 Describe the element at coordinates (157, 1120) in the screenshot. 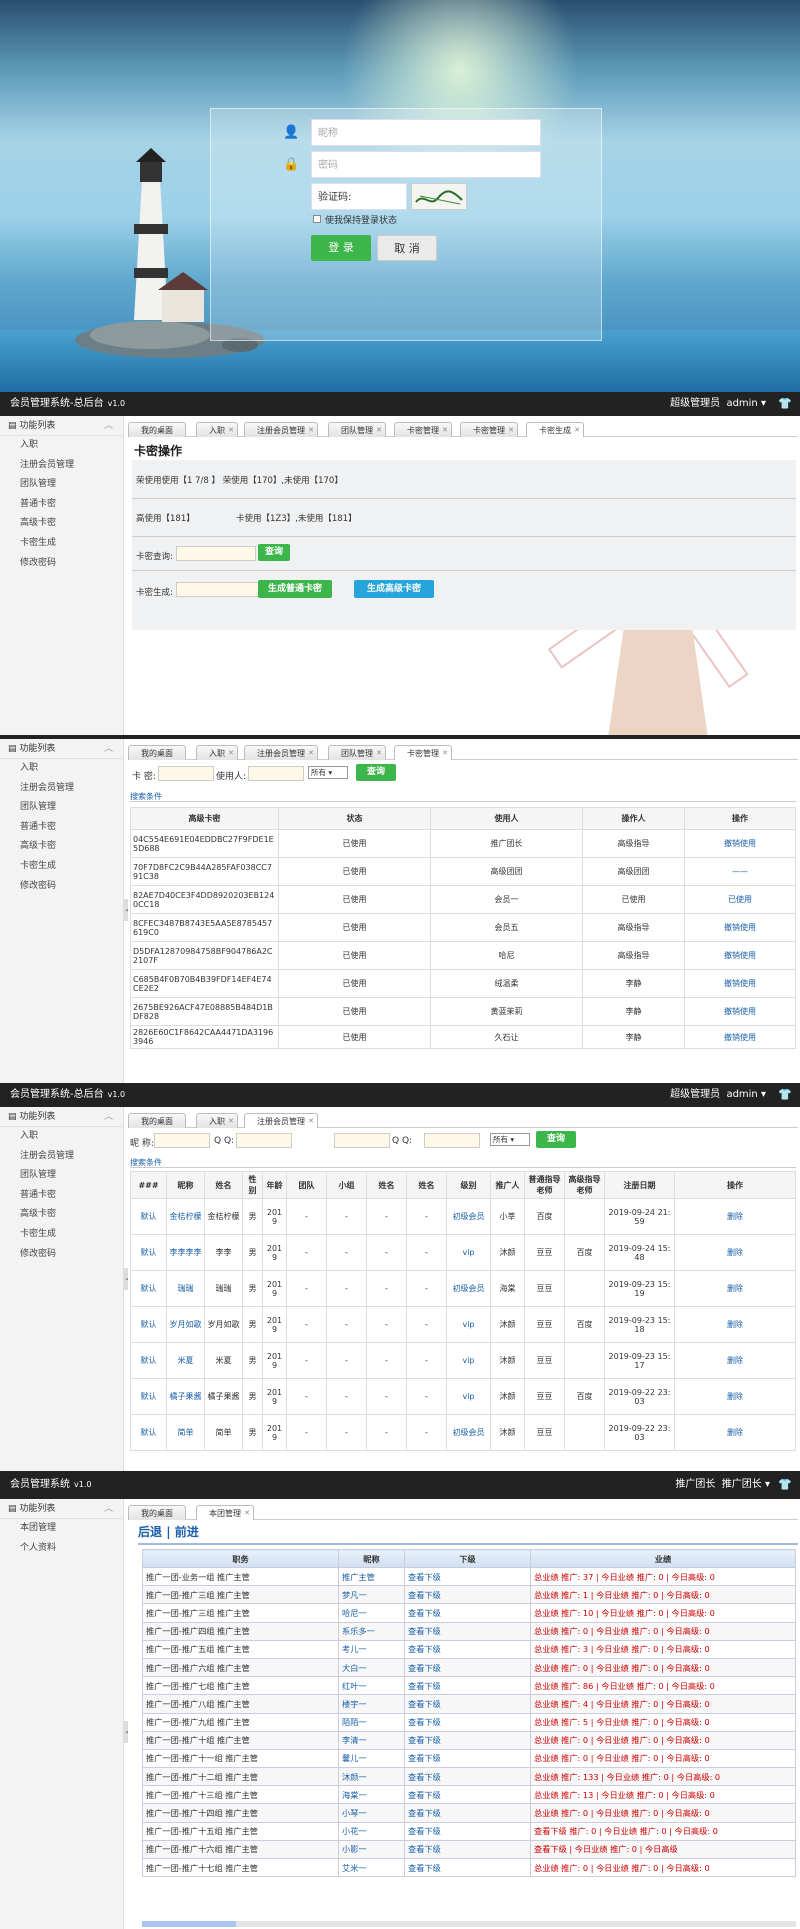

I see `tab-desktop: 我的桌面` at that location.